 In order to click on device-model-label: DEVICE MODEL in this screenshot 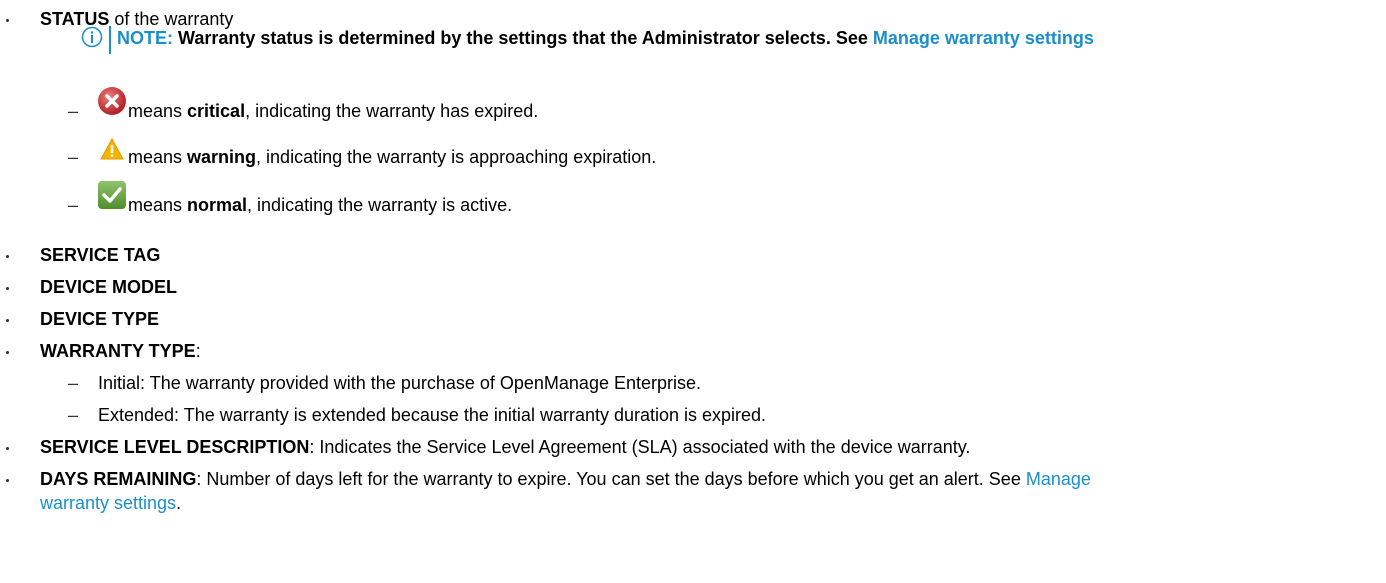, I will do `click(109, 287)`.